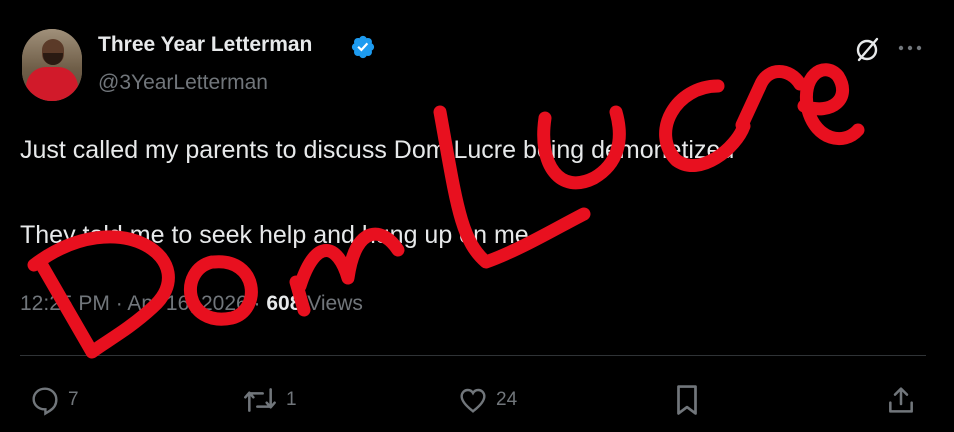 The width and height of the screenshot is (954, 432). Describe the element at coordinates (831, 104) in the screenshot. I see `scribble-e` at that location.